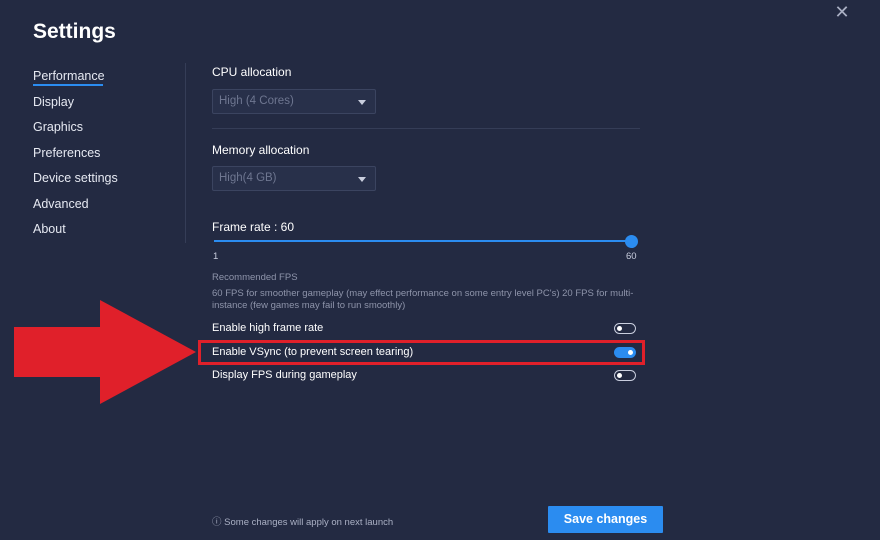 This screenshot has height=540, width=880. Describe the element at coordinates (284, 375) in the screenshot. I see `display-fps-label: Display FPS during gameplay` at that location.